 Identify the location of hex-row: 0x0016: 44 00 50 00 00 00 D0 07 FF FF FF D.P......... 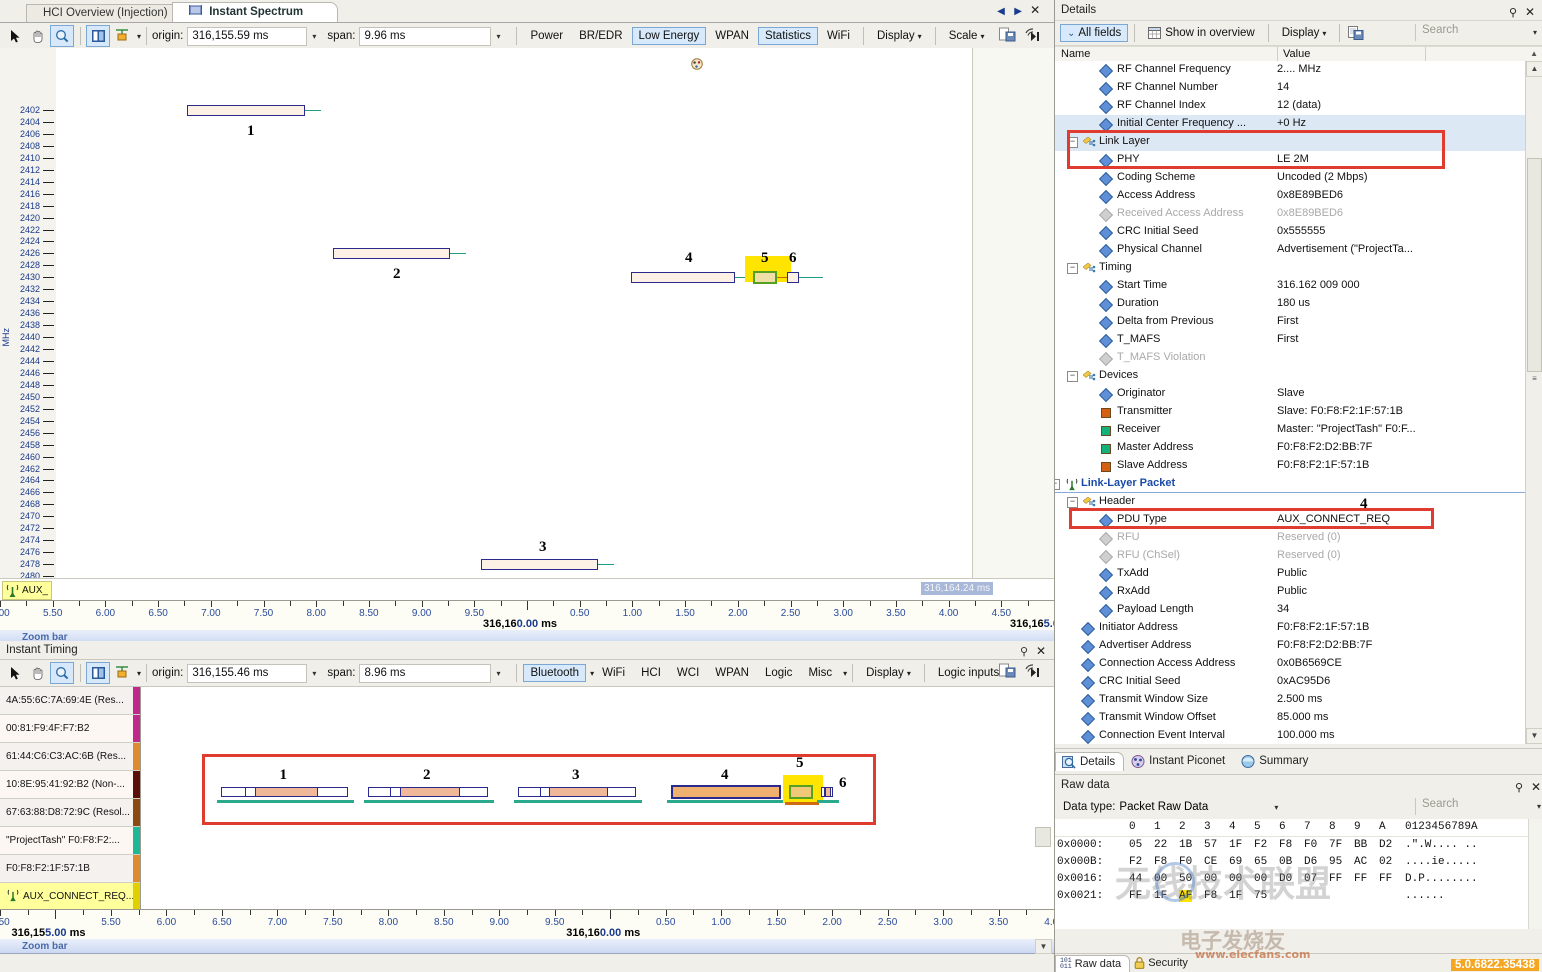
(1298, 879).